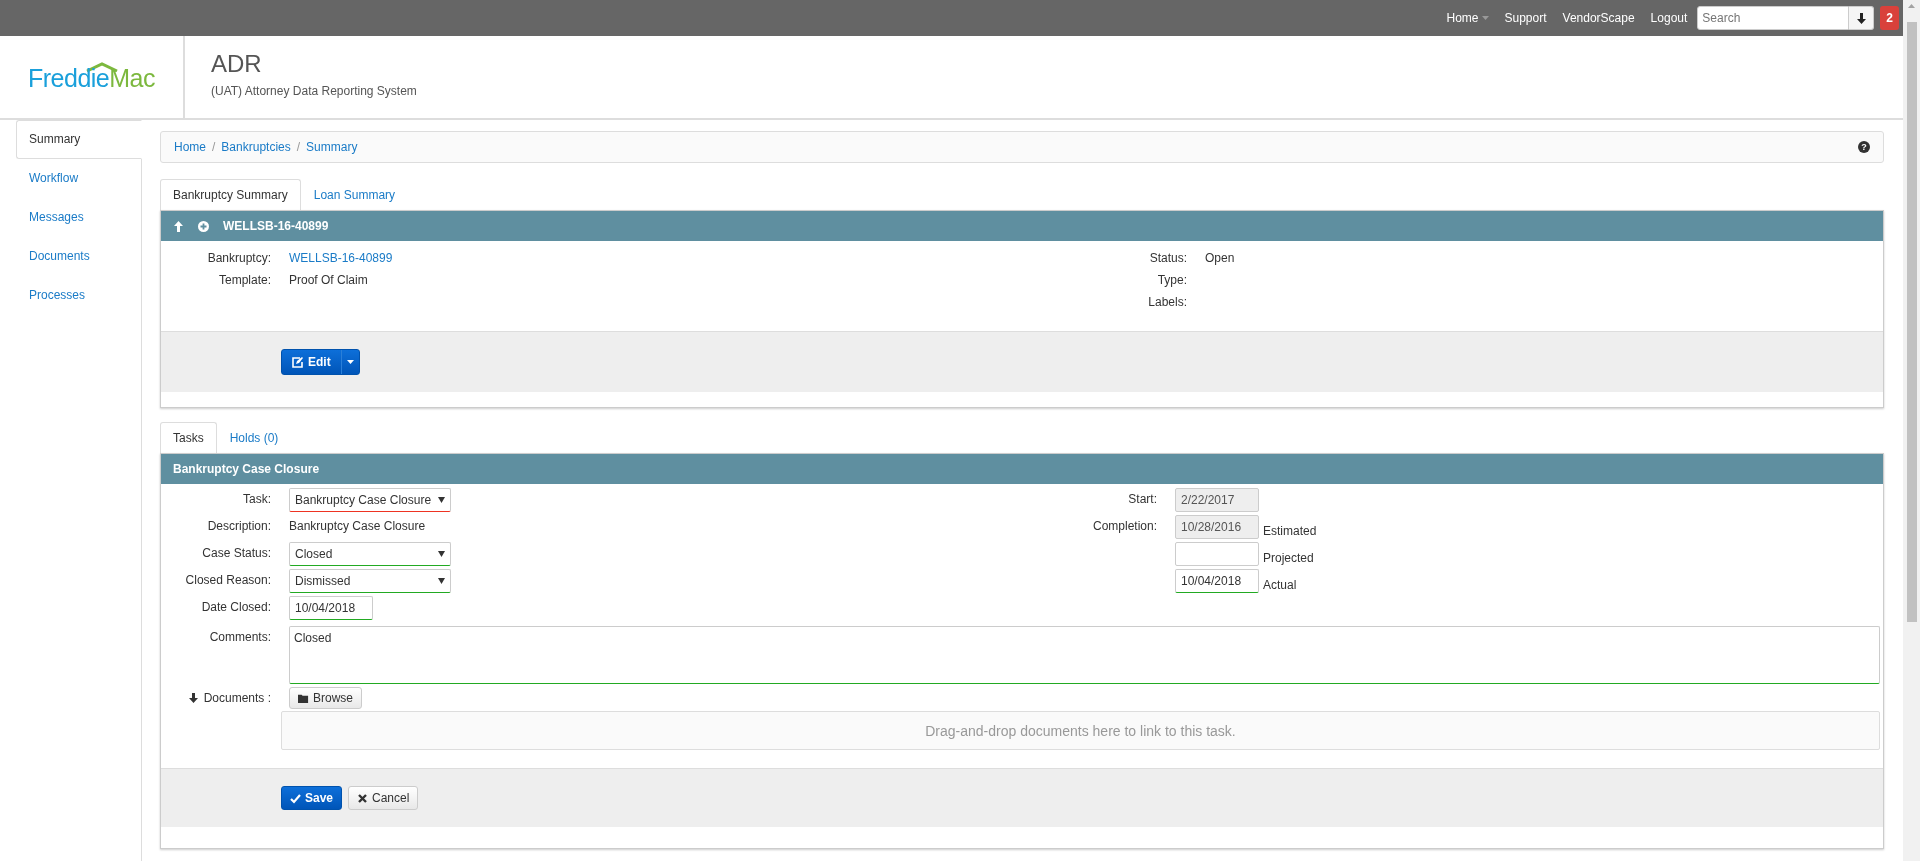  What do you see at coordinates (341, 258) in the screenshot?
I see `bankruptcy-link: WELLSB-16-40899` at bounding box center [341, 258].